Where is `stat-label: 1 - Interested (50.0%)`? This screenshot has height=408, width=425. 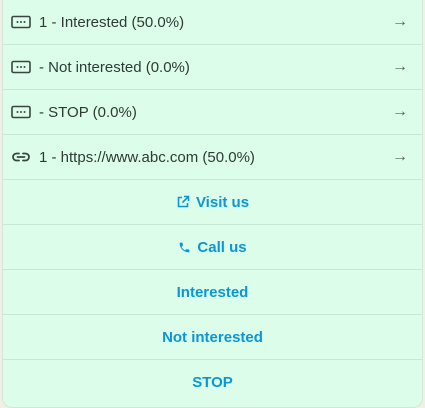
stat-label: 1 - Interested (50.0%) is located at coordinates (112, 22).